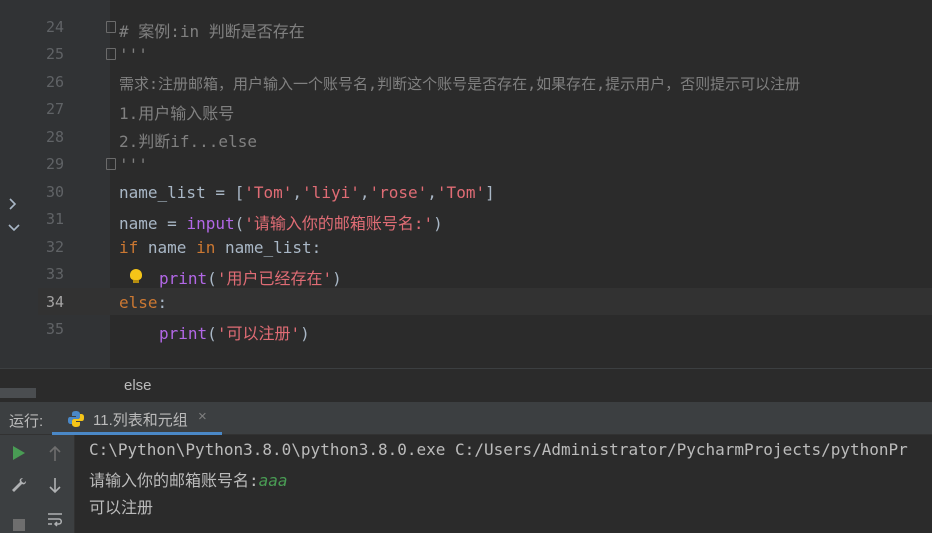  Describe the element at coordinates (55, 520) in the screenshot. I see `soft-wrap-icon` at that location.